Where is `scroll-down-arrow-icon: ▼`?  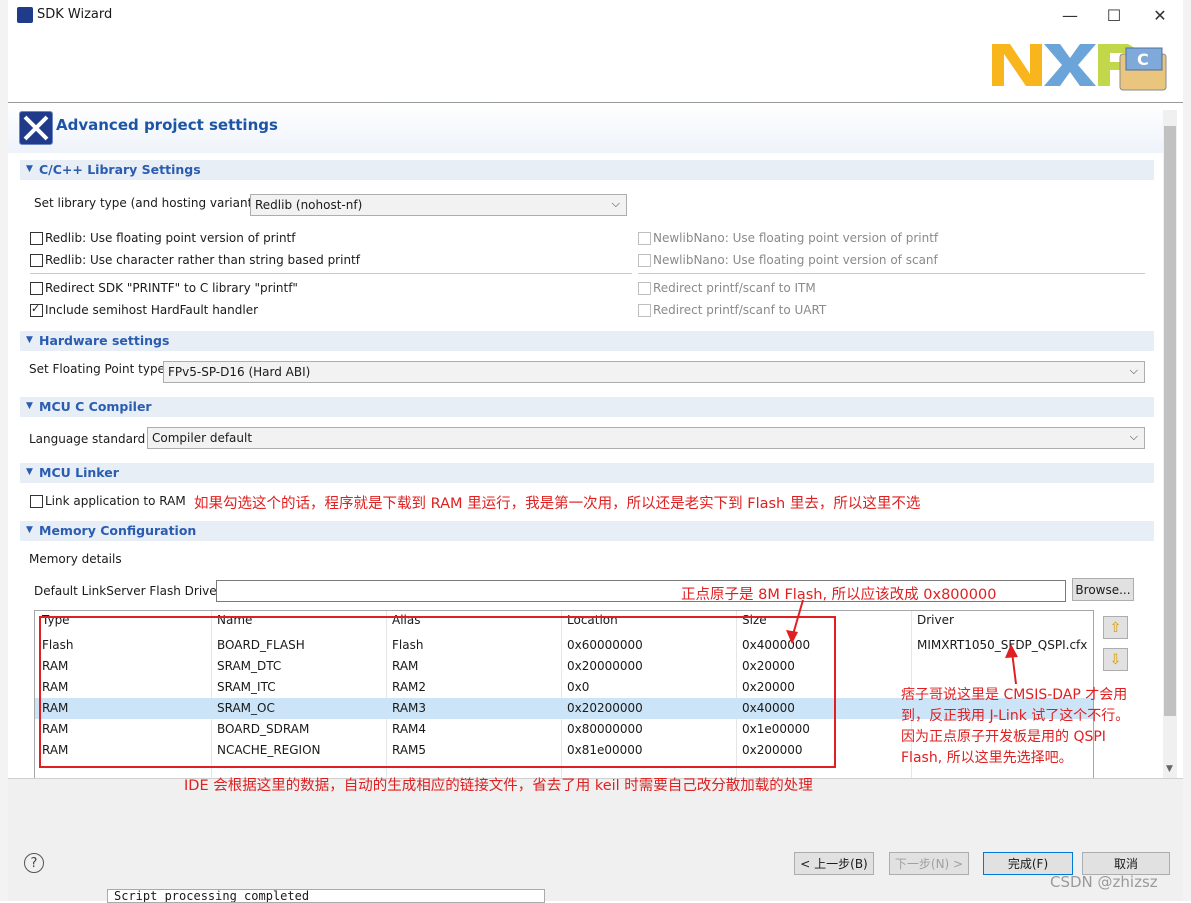 scroll-down-arrow-icon: ▼ is located at coordinates (1169, 769).